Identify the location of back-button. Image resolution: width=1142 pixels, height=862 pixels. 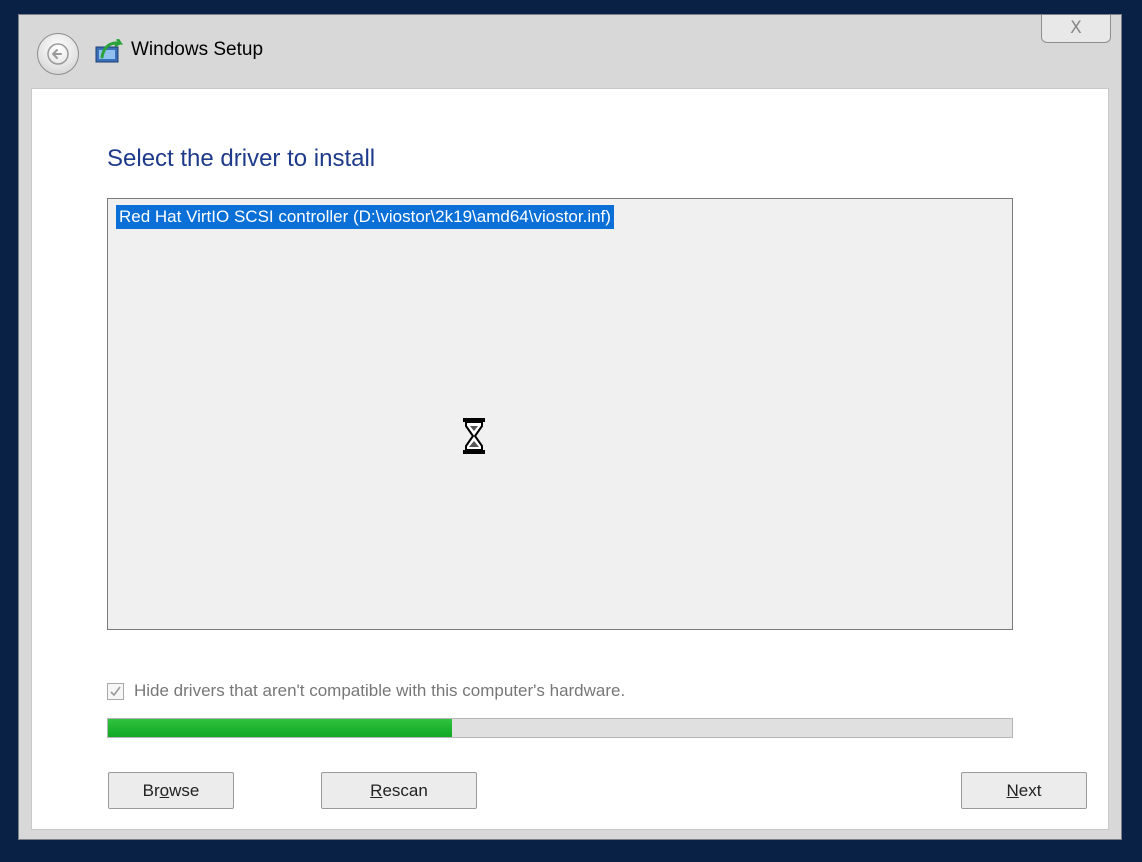
(58, 54).